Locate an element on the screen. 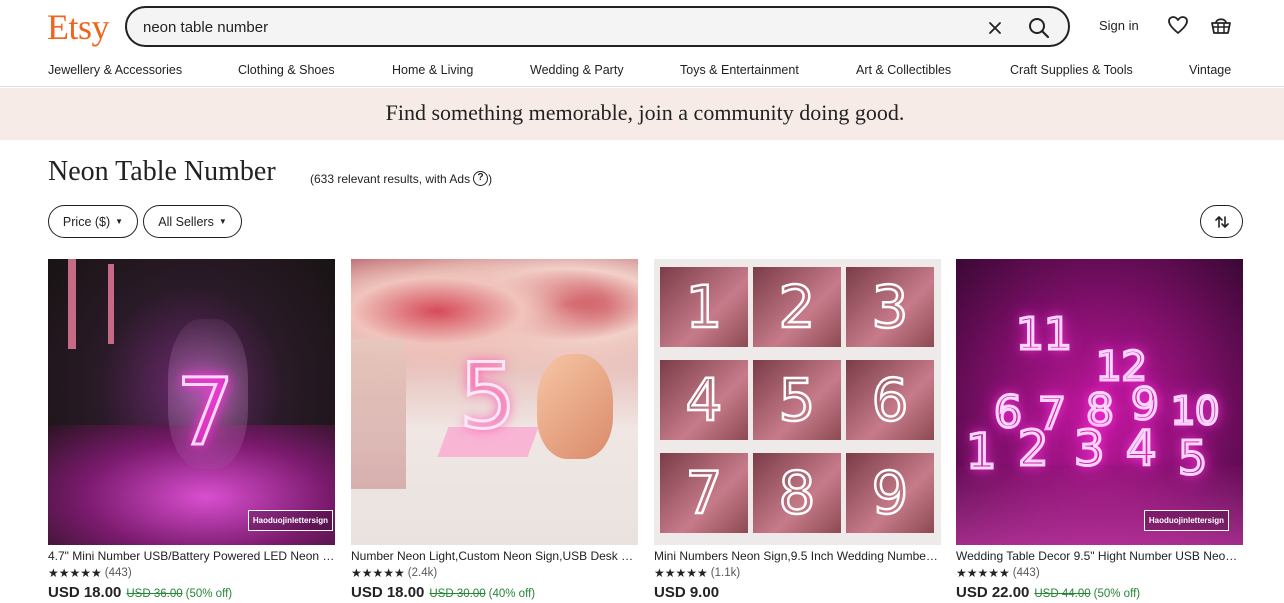 This screenshot has width=1284, height=603. sale-price: USD 22.00 is located at coordinates (993, 592).